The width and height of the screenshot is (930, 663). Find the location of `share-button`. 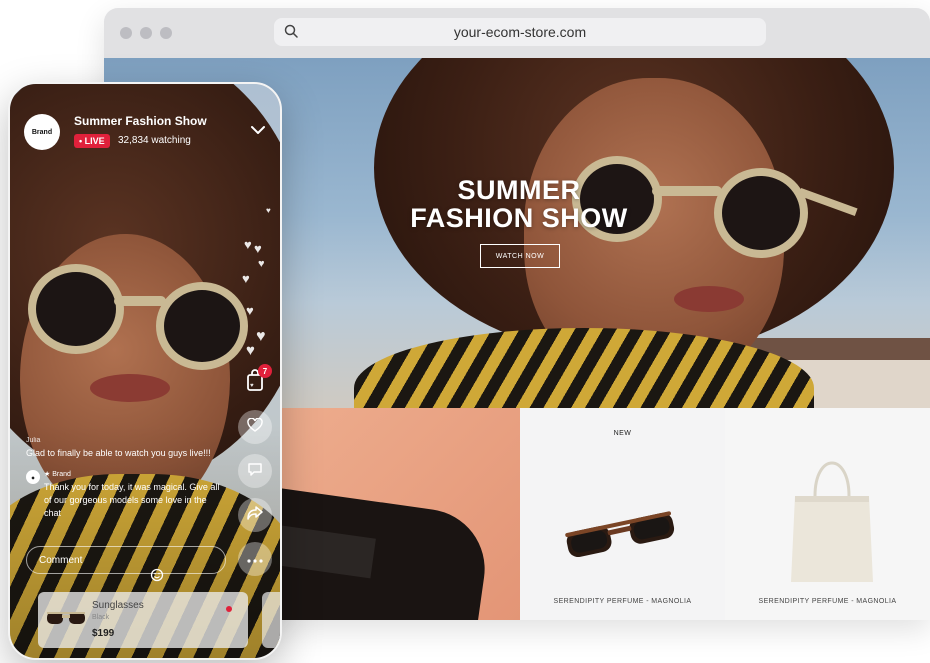

share-button is located at coordinates (255, 515).